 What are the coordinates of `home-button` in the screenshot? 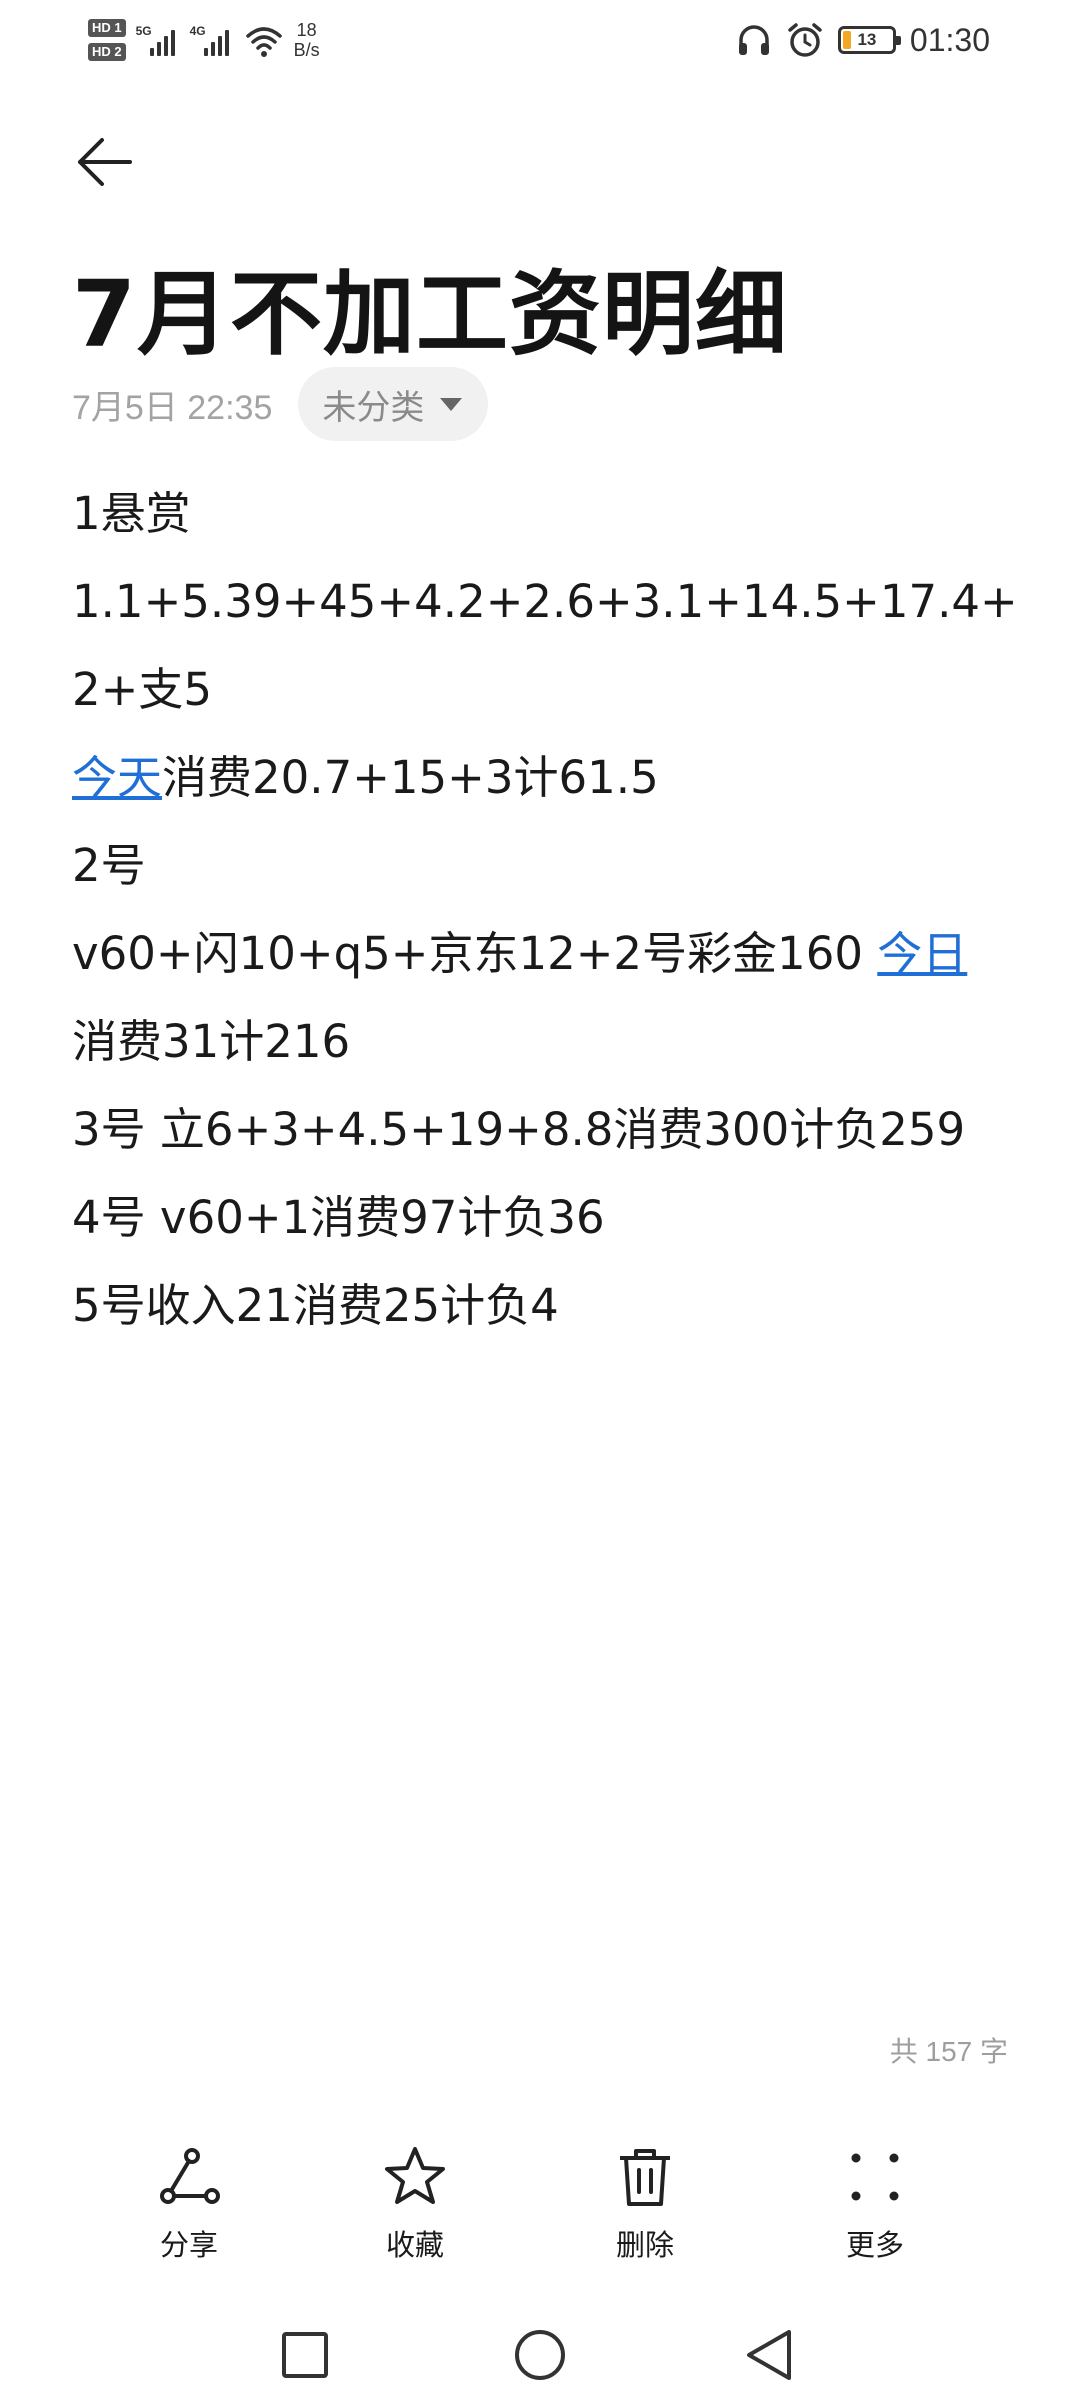 It's located at (540, 2355).